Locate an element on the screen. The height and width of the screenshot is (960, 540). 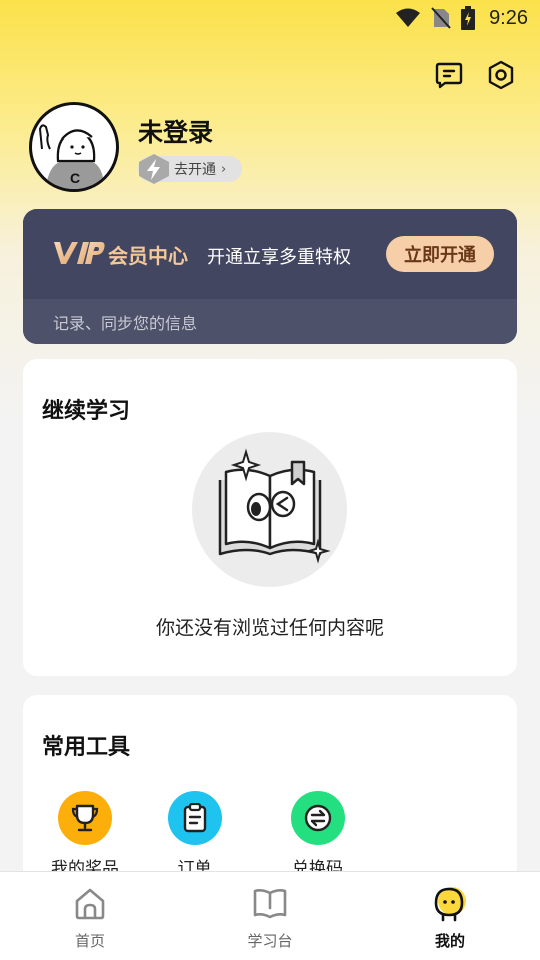
common-tools-title: 常用工具 is located at coordinates (86, 747).